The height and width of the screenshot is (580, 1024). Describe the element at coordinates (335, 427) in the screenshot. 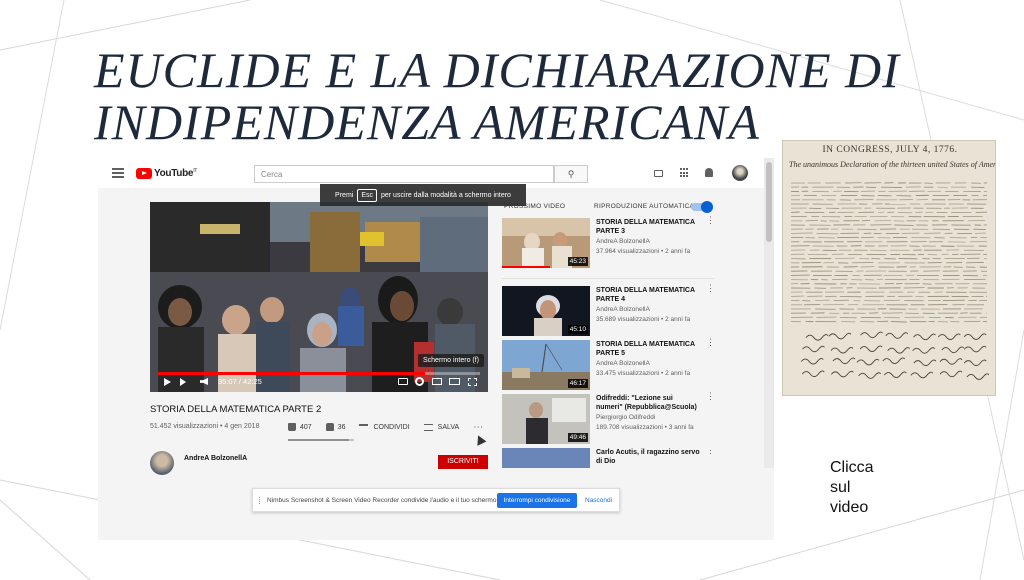

I see `dislike-button: 36` at that location.